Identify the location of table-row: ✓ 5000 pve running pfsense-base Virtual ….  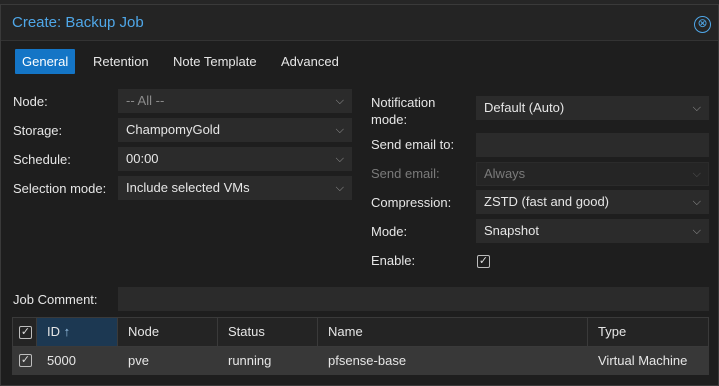
(360, 361).